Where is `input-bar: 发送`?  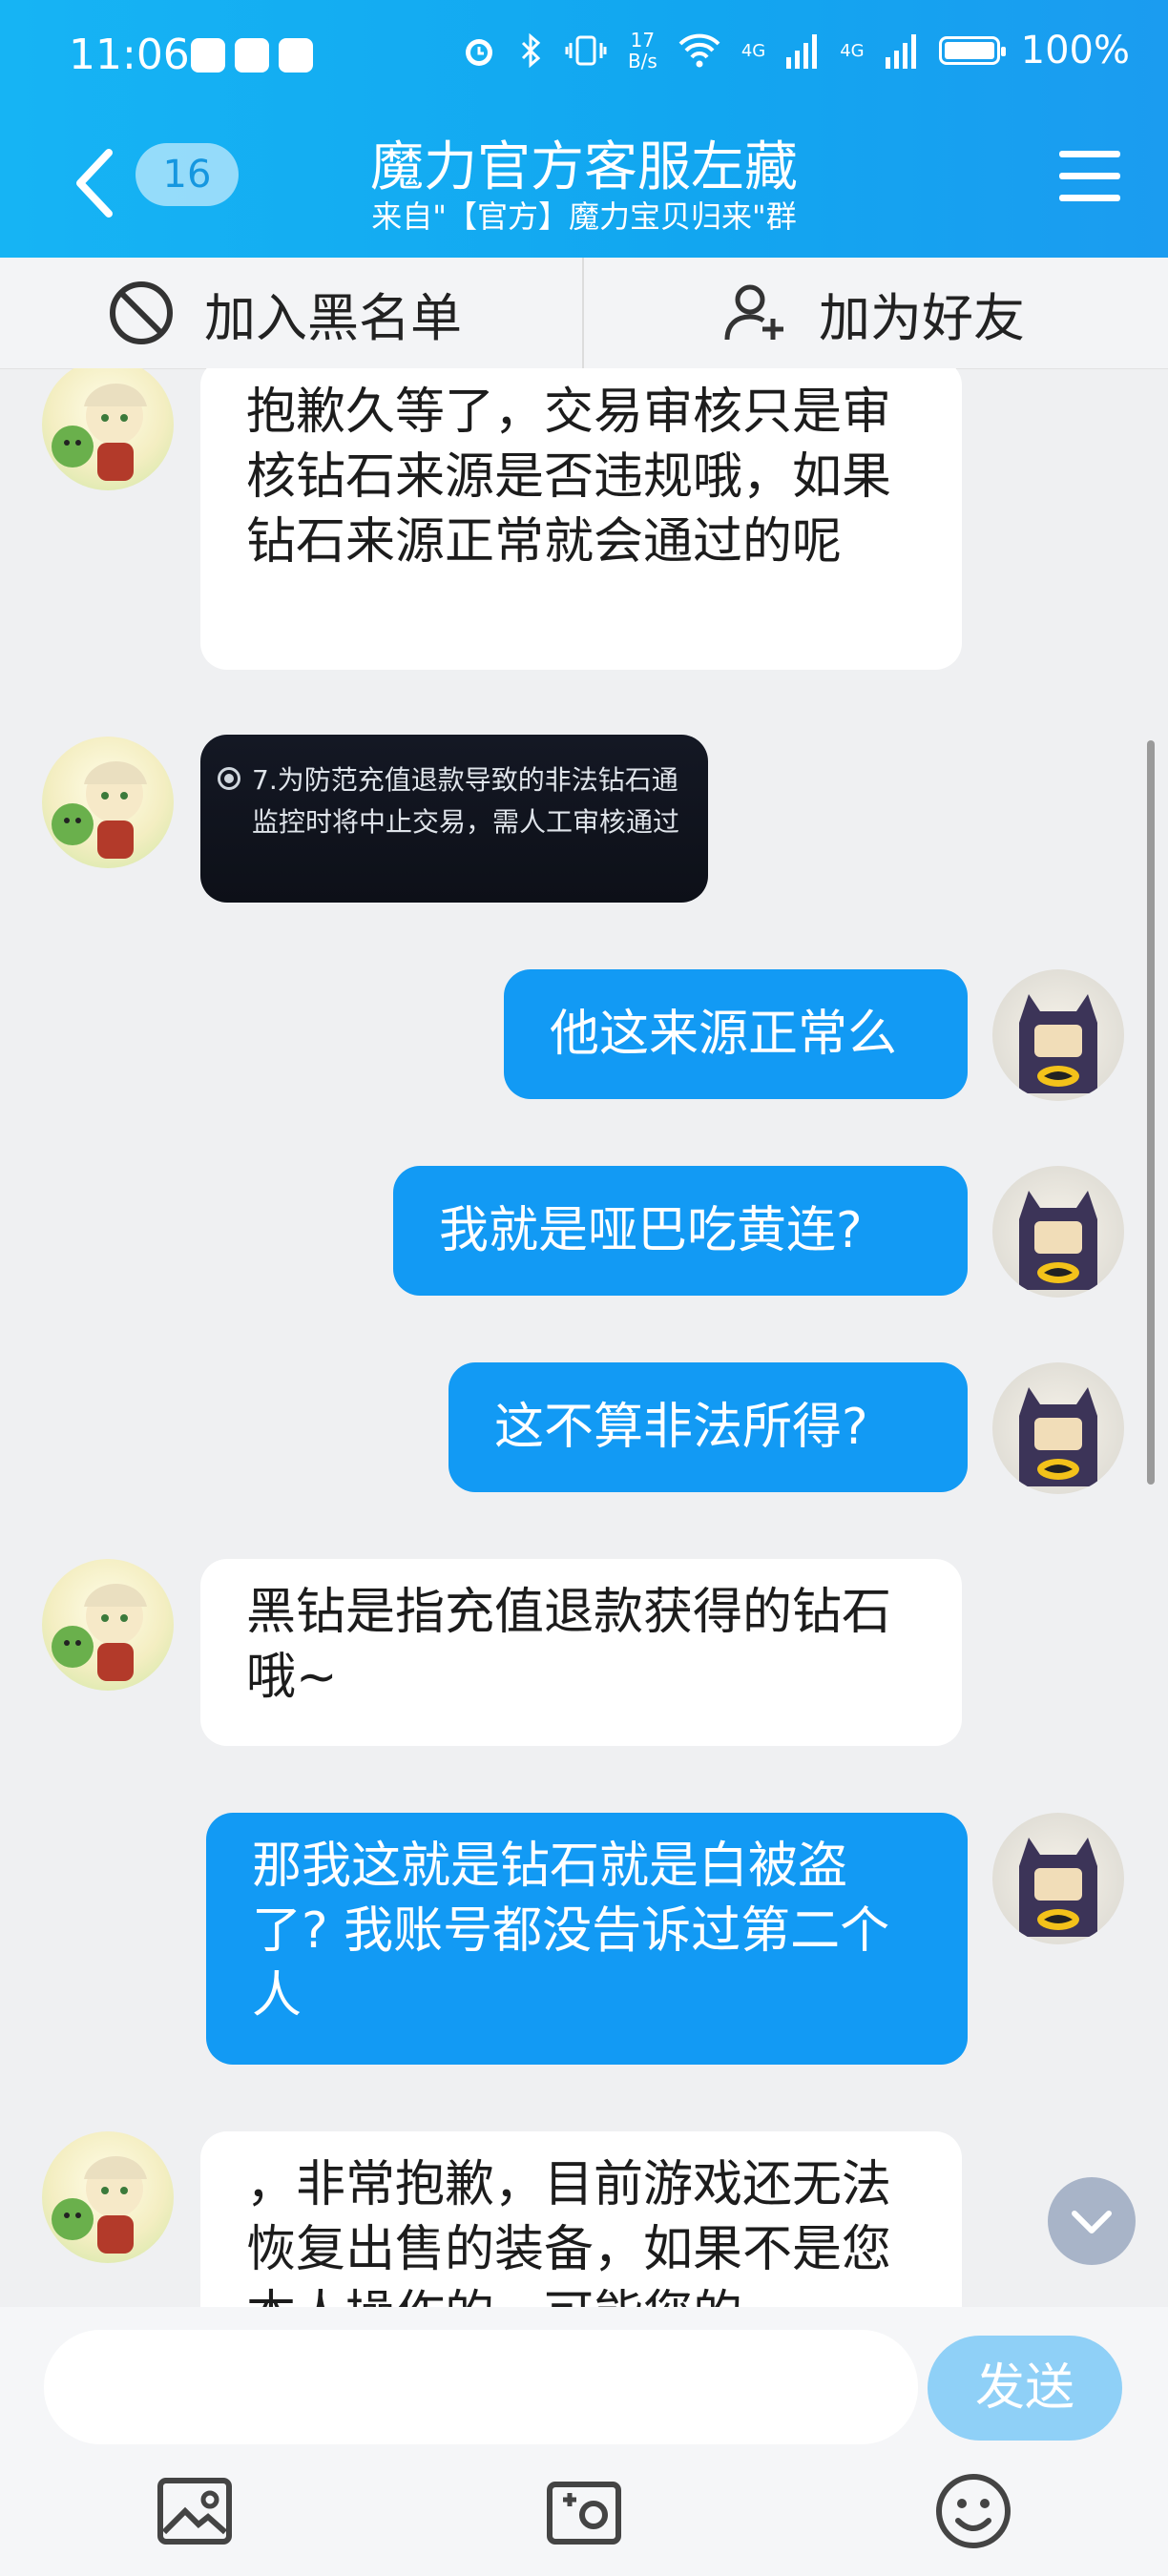 input-bar: 发送 is located at coordinates (584, 2441).